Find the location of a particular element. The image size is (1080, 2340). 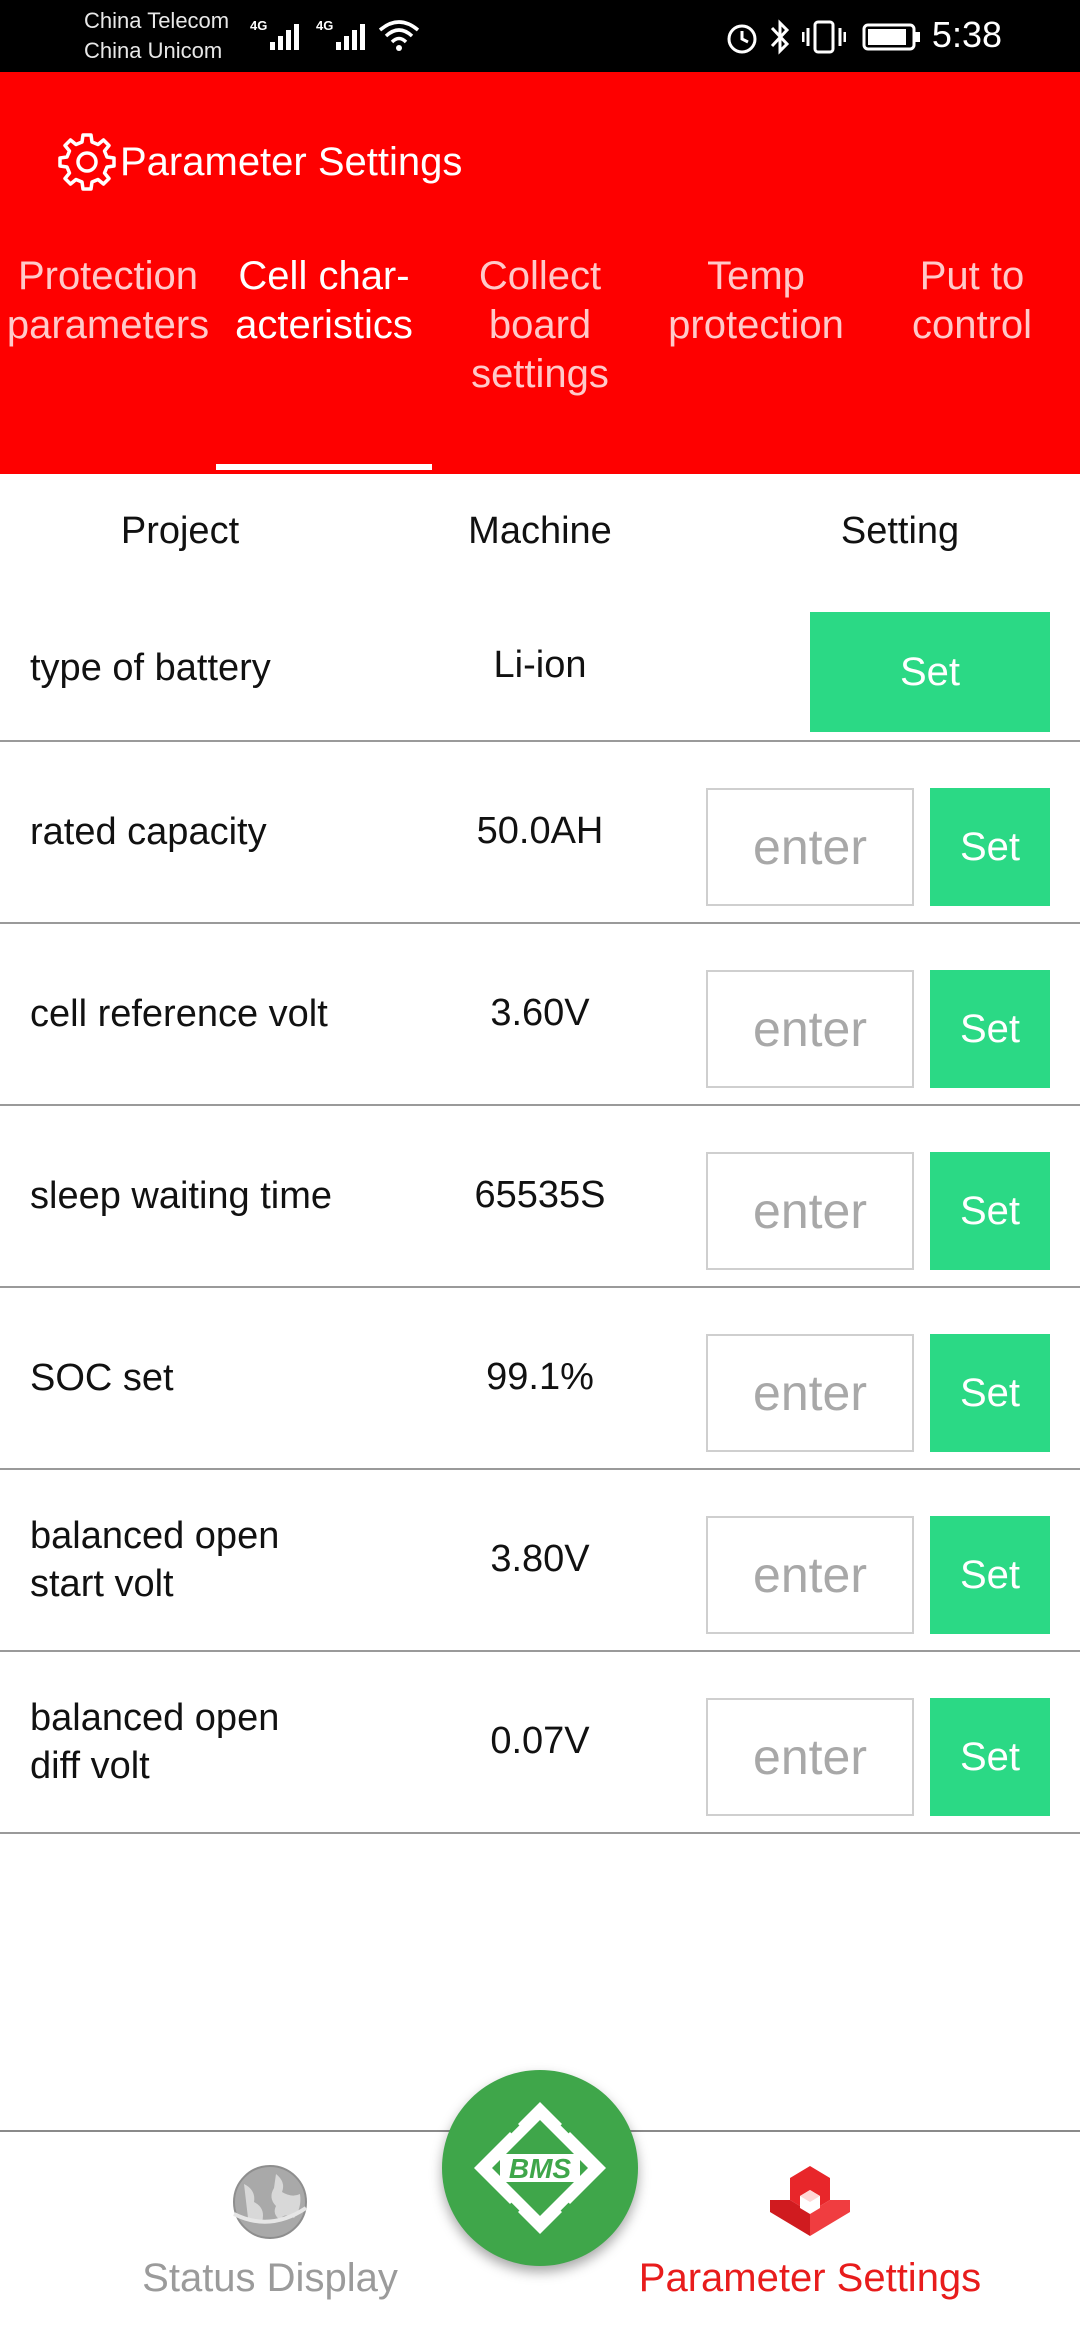

sleep-waiting-time-input: enter is located at coordinates (810, 1211).